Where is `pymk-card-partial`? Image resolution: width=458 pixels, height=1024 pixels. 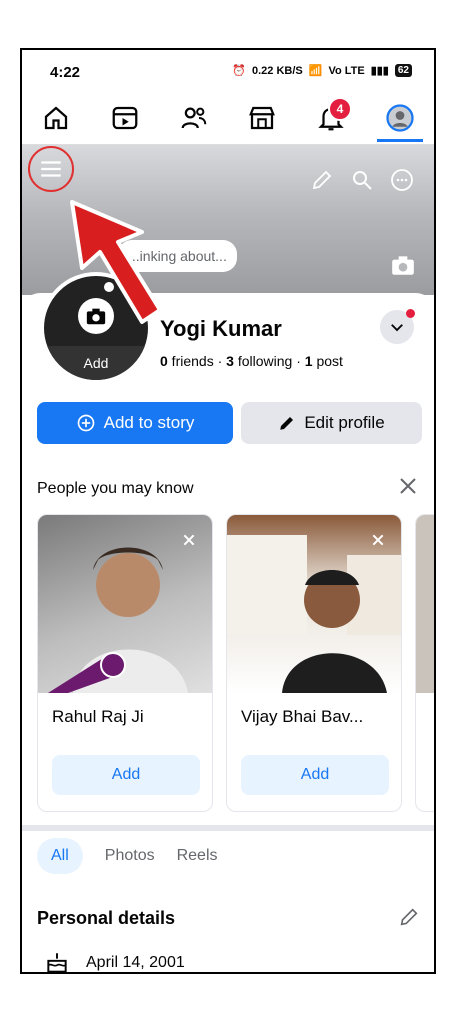
pymk-card-partial is located at coordinates (424, 663).